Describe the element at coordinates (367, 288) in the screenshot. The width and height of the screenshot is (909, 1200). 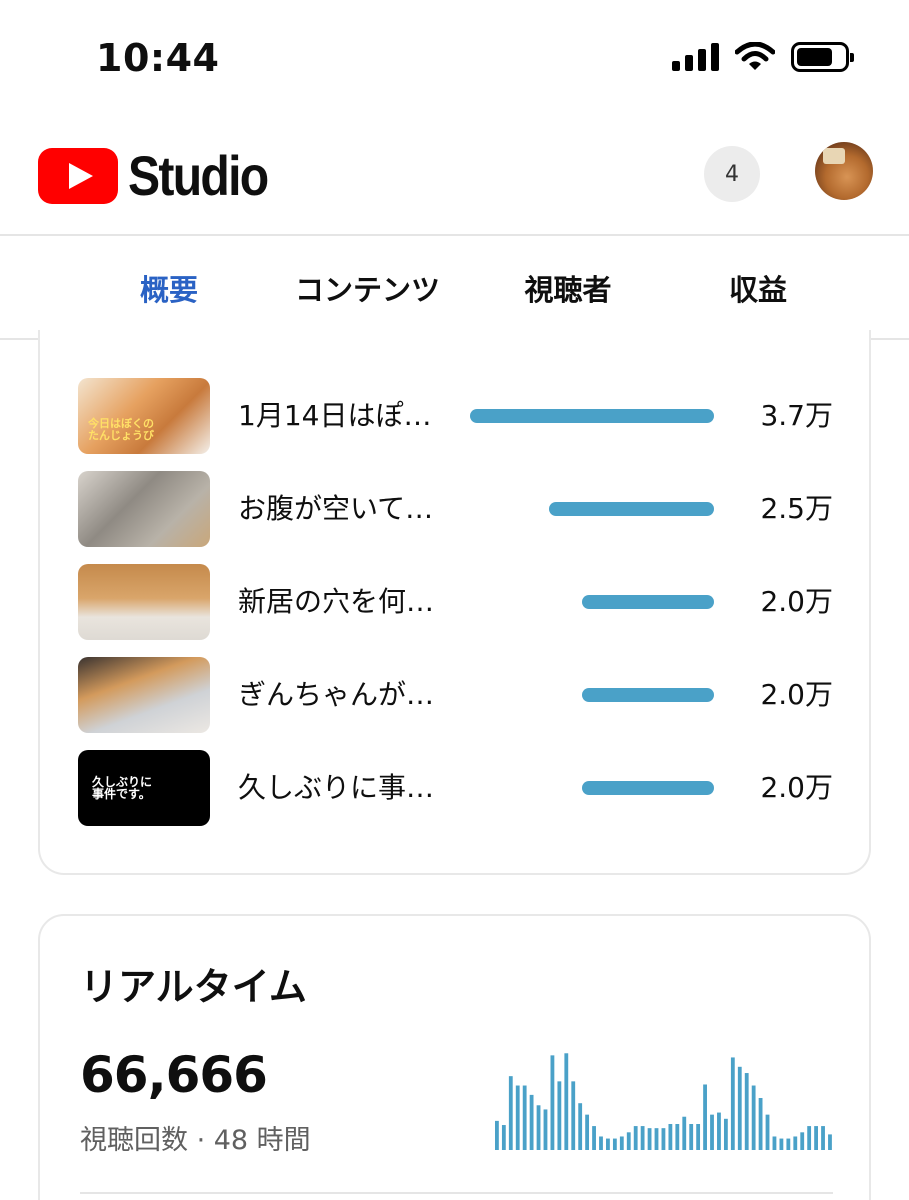
I see `tab-content: コンテンツ` at that location.